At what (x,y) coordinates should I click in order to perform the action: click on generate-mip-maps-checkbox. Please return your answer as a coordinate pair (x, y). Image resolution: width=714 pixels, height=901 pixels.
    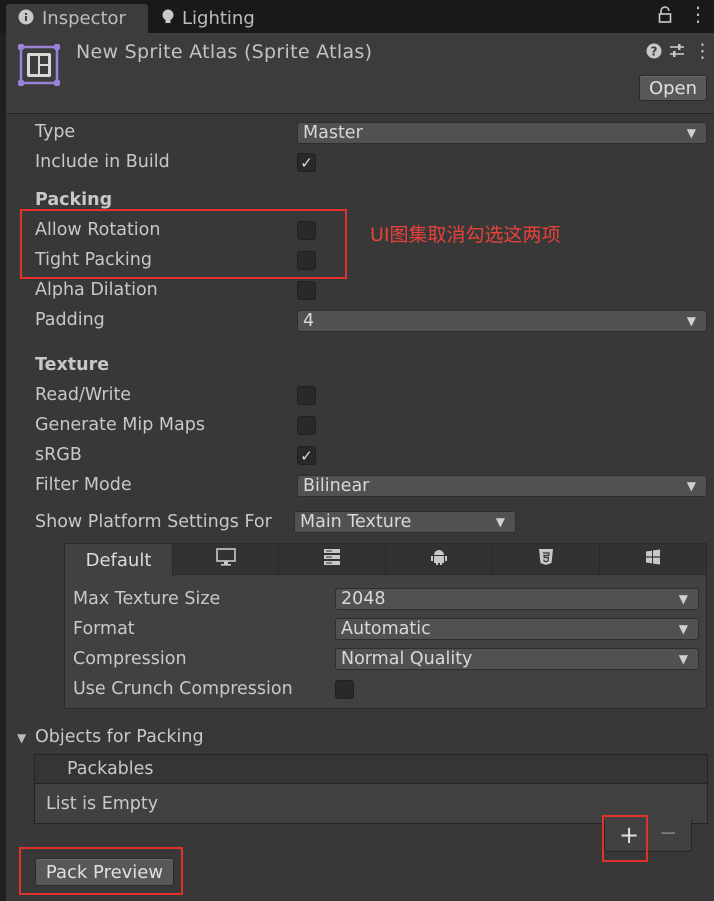
    Looking at the image, I should click on (306, 425).